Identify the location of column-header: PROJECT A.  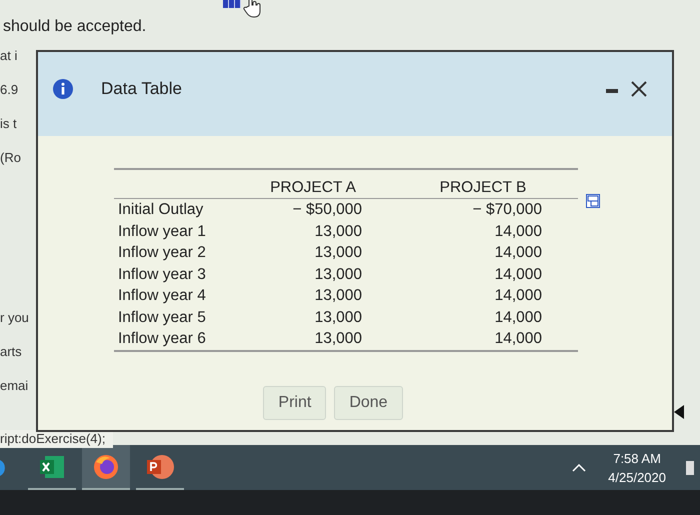
(313, 187).